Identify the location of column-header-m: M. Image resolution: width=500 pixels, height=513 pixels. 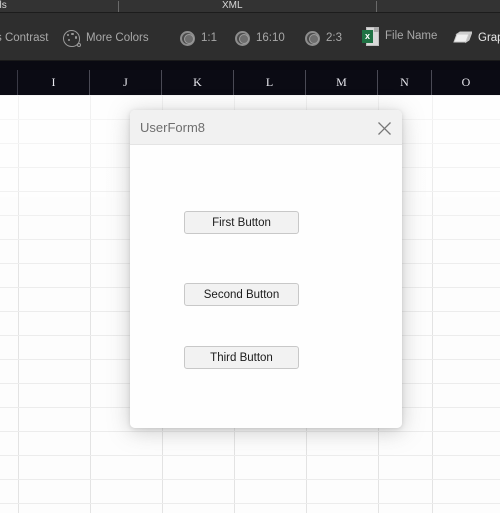
(342, 82).